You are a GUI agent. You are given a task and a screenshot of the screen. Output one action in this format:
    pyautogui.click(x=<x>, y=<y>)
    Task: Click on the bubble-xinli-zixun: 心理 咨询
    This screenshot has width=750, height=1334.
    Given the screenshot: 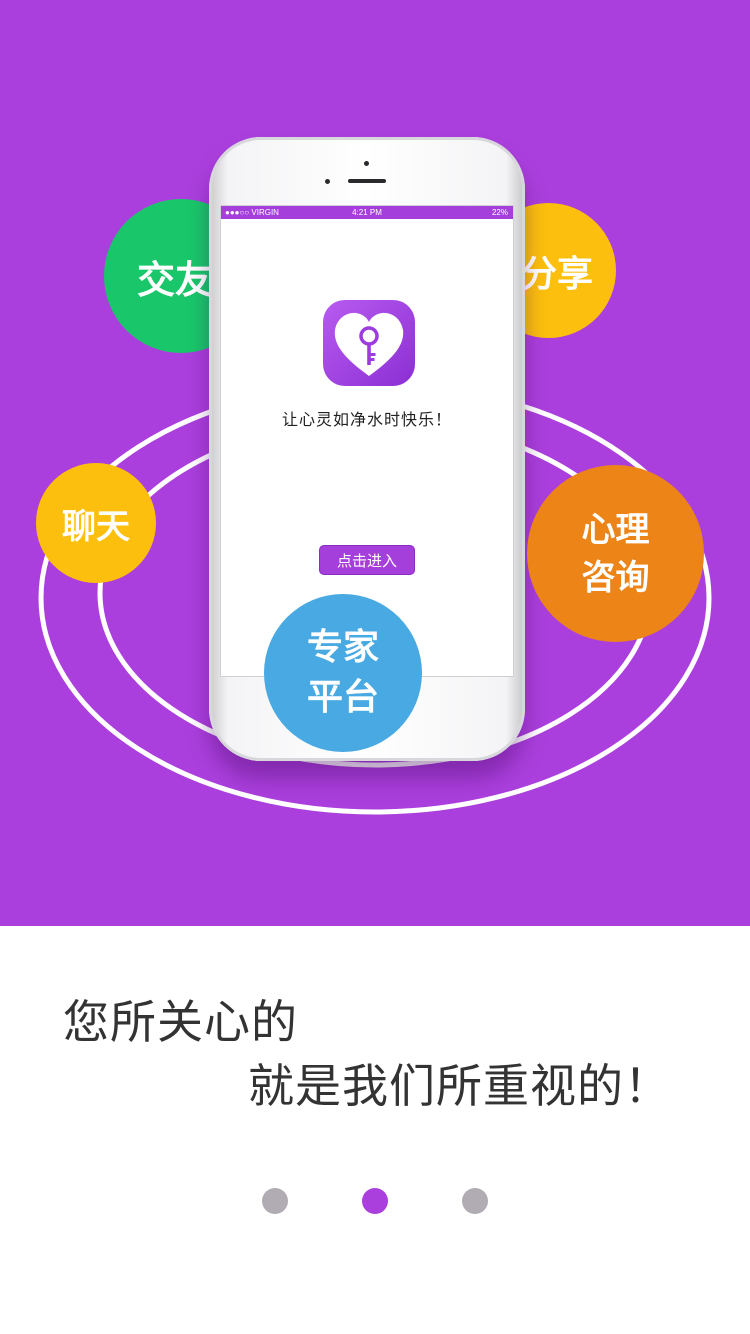 What is the action you would take?
    pyautogui.click(x=615, y=553)
    